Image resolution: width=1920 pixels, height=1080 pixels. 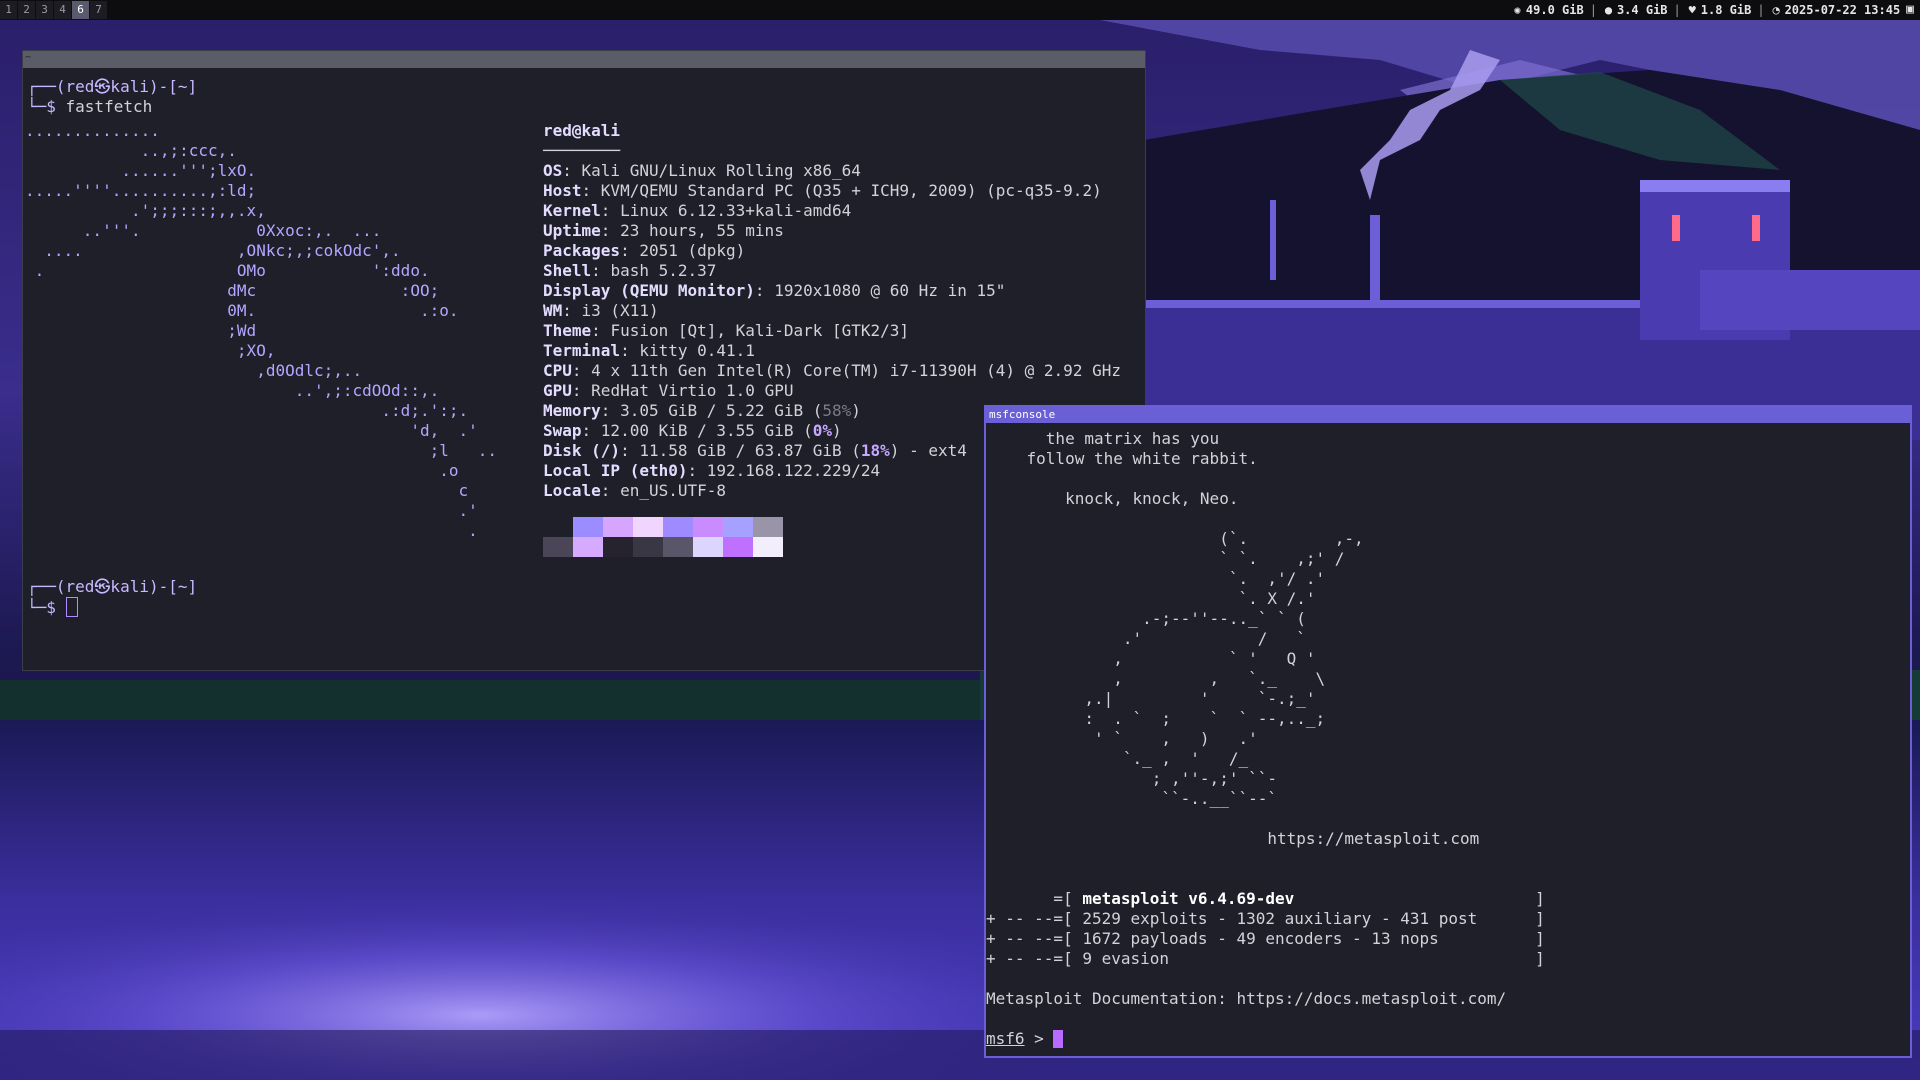 I want to click on logo-line: ......''';lxO., so click(x=141, y=170).